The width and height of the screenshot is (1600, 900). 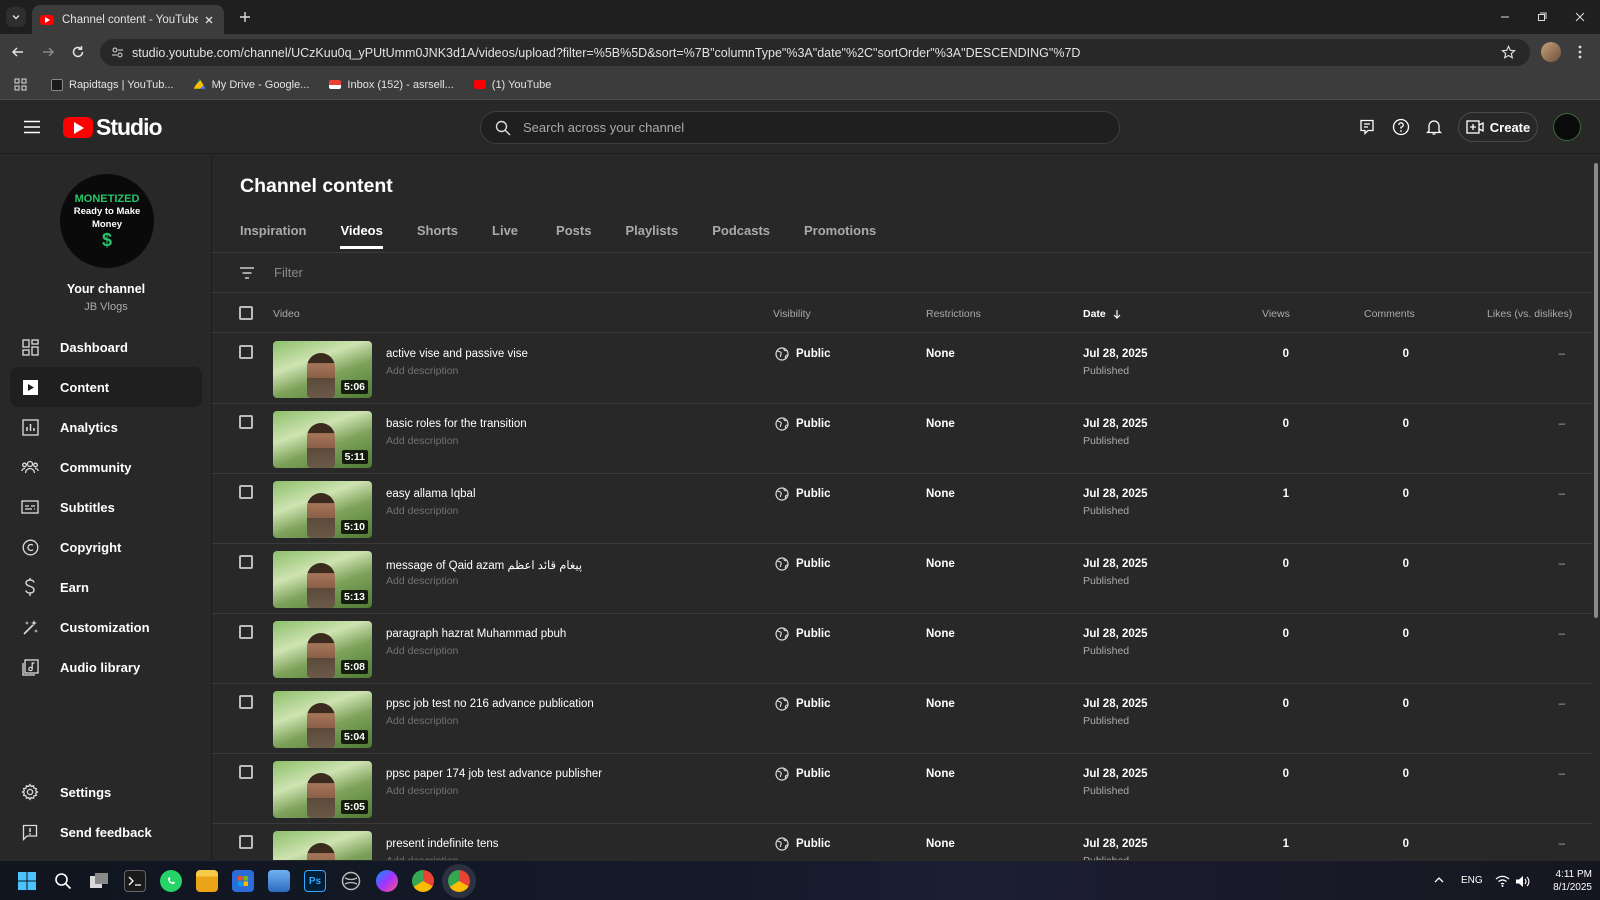 What do you see at coordinates (800, 127) in the screenshot?
I see `channel-search` at bounding box center [800, 127].